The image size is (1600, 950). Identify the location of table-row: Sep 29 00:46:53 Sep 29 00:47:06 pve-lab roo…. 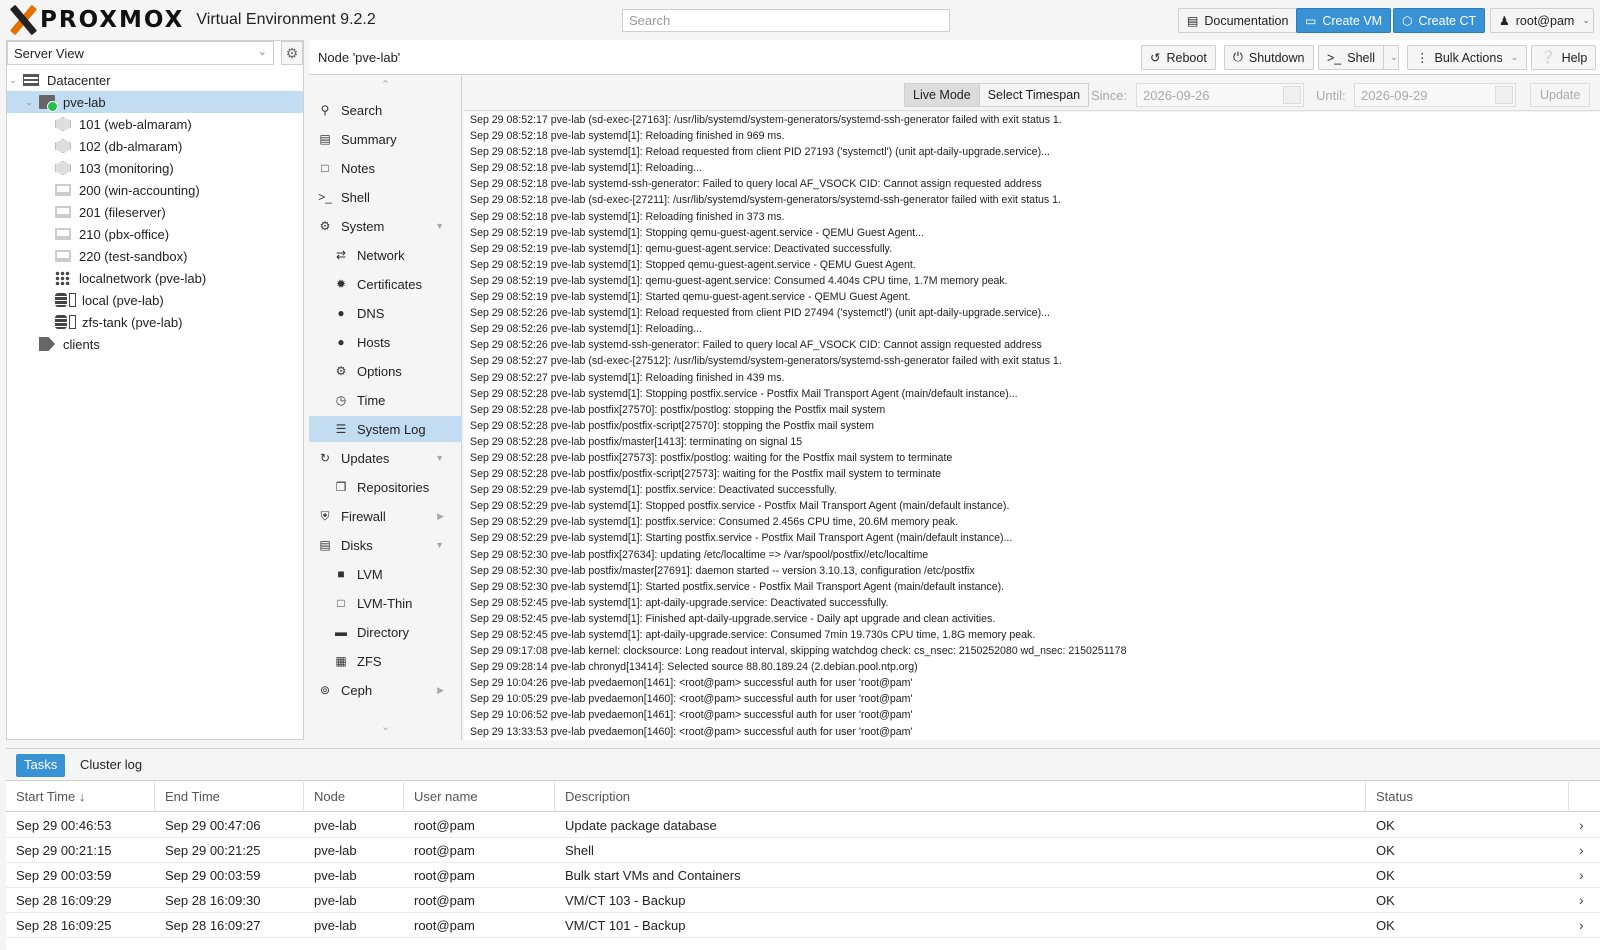
(803, 825).